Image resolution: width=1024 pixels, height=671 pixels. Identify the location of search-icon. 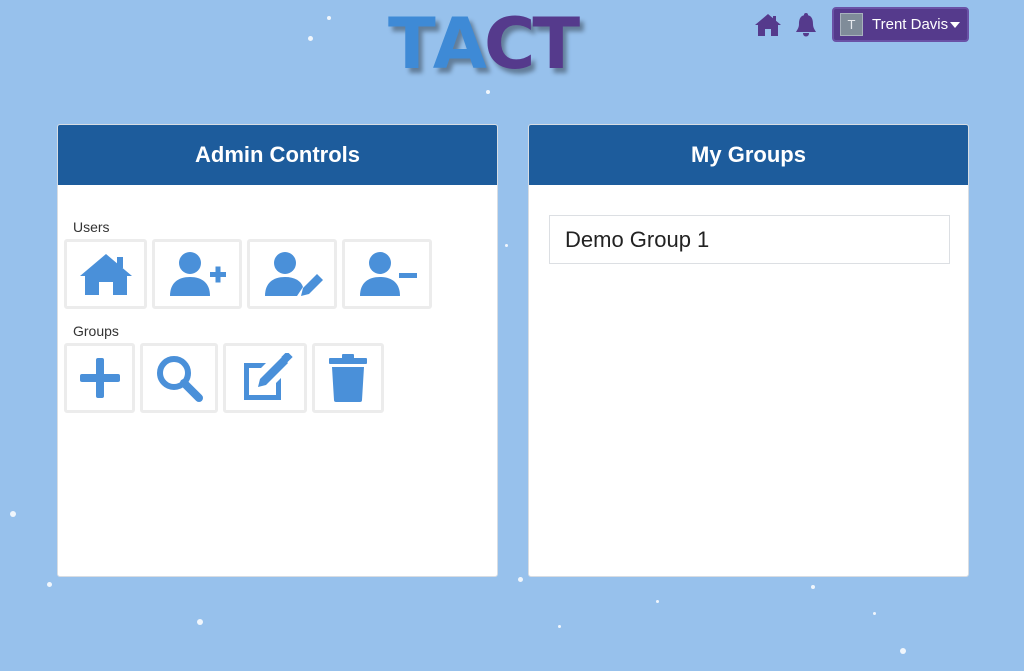
(180, 379).